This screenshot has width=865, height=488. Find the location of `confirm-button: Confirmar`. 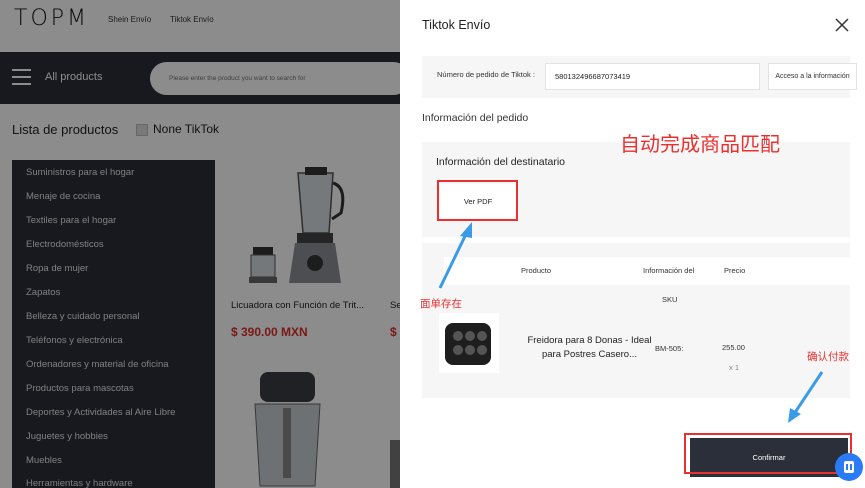

confirm-button: Confirmar is located at coordinates (769, 457).